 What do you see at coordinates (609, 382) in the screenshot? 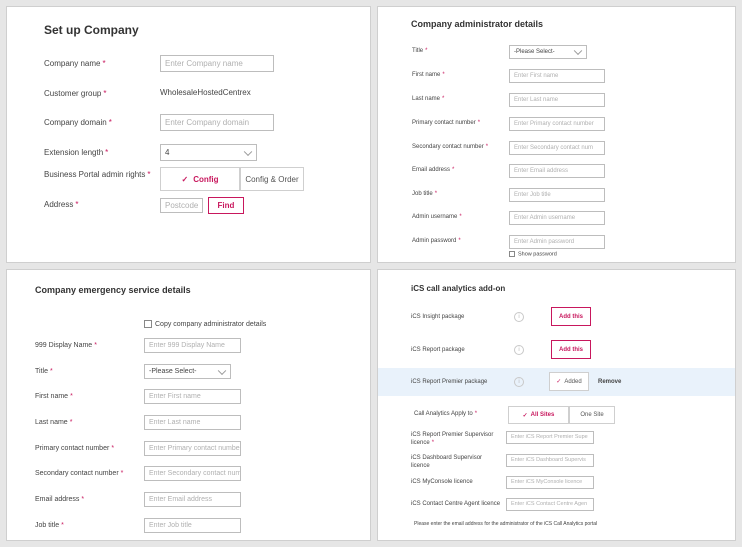
I see `remove-link: Remove` at bounding box center [609, 382].